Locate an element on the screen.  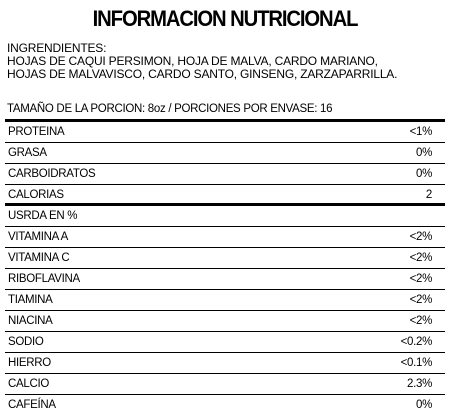
nutrient-name: CARBOIDRATOS is located at coordinates (163, 174).